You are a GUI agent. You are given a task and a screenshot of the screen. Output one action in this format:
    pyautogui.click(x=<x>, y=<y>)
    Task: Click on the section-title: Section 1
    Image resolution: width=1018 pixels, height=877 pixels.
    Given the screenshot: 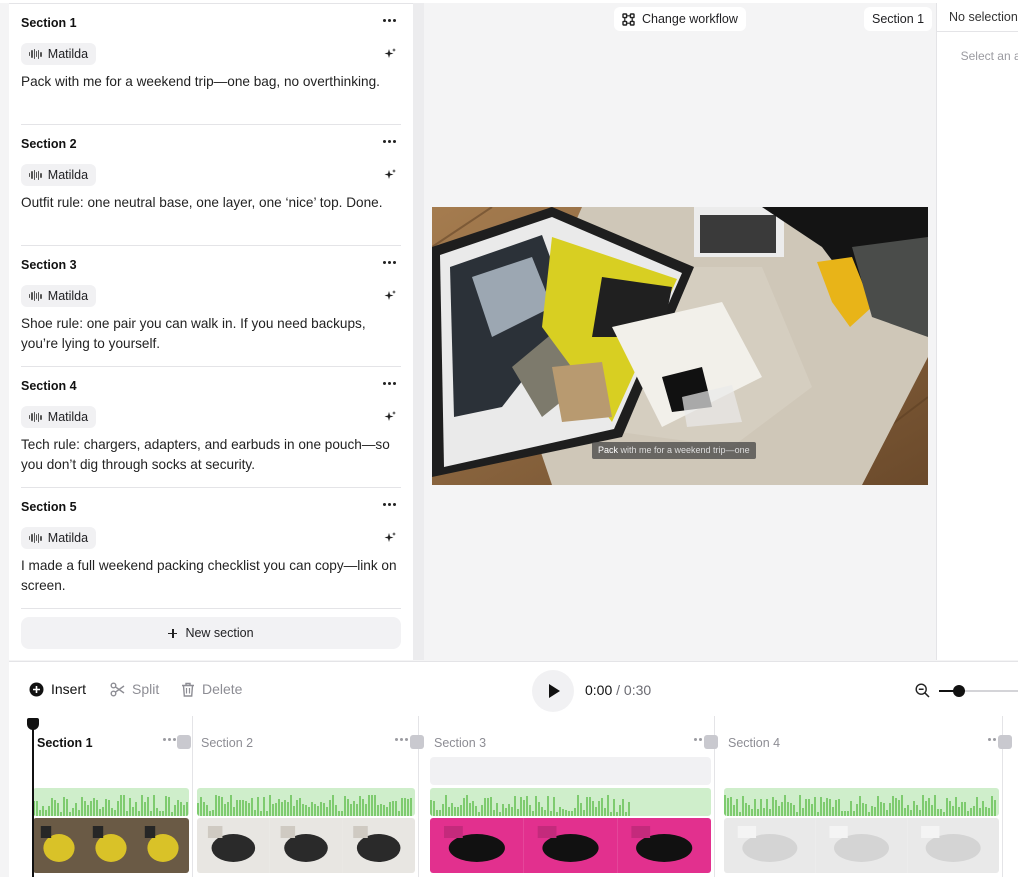 What is the action you would take?
    pyautogui.click(x=49, y=23)
    